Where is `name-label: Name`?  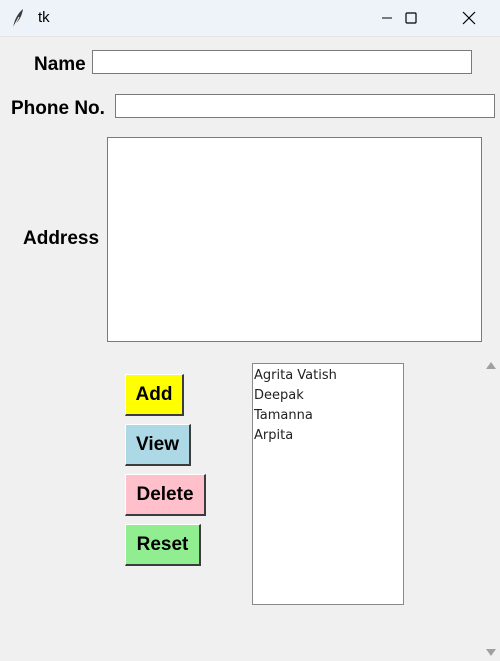
name-label: Name is located at coordinates (60, 64).